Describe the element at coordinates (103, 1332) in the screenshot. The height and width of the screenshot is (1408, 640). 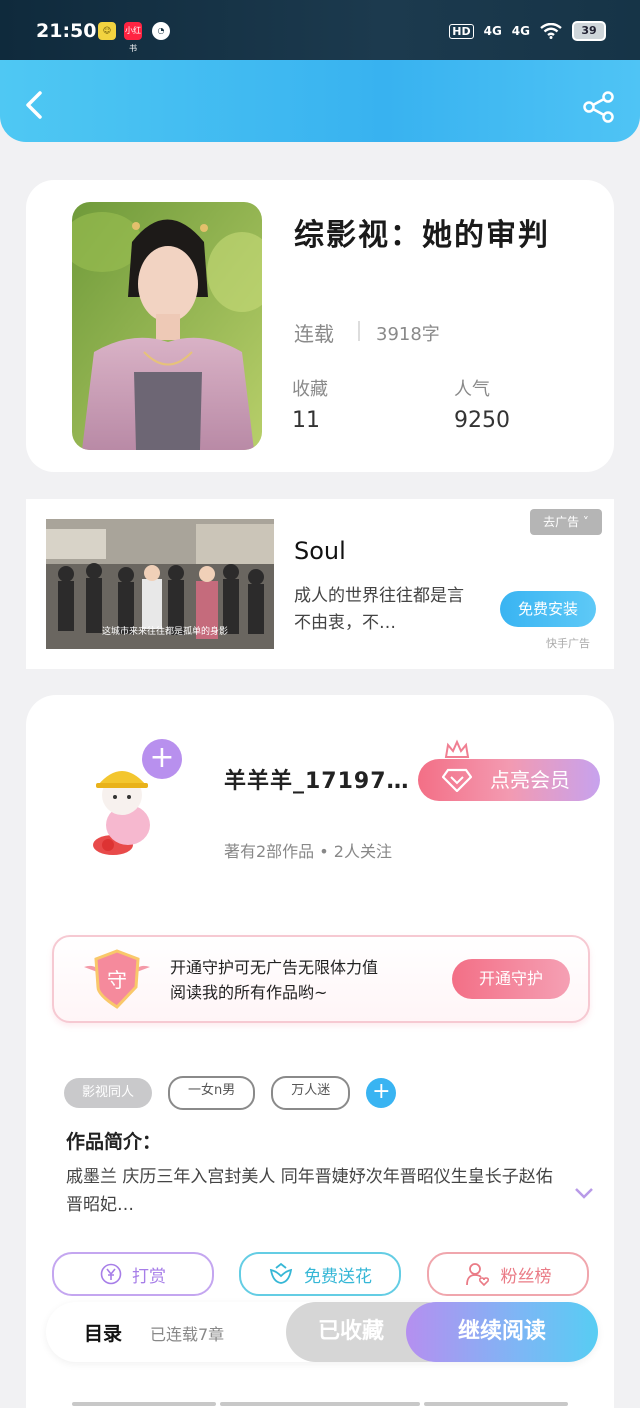
I see `table-of-contents-button: 目录` at that location.